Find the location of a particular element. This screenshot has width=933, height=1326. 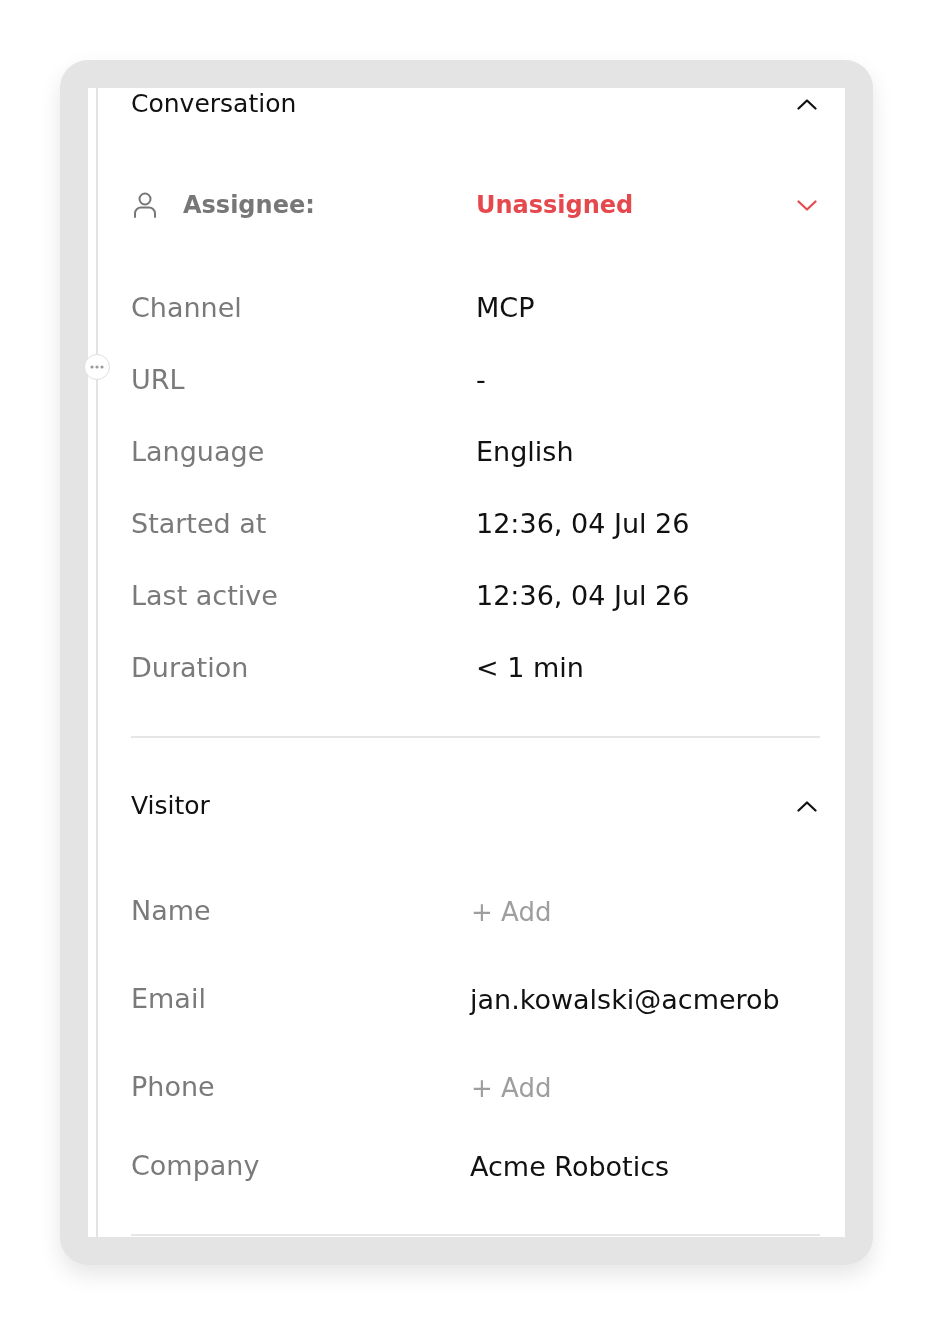

chevron-down-icon is located at coordinates (807, 205).